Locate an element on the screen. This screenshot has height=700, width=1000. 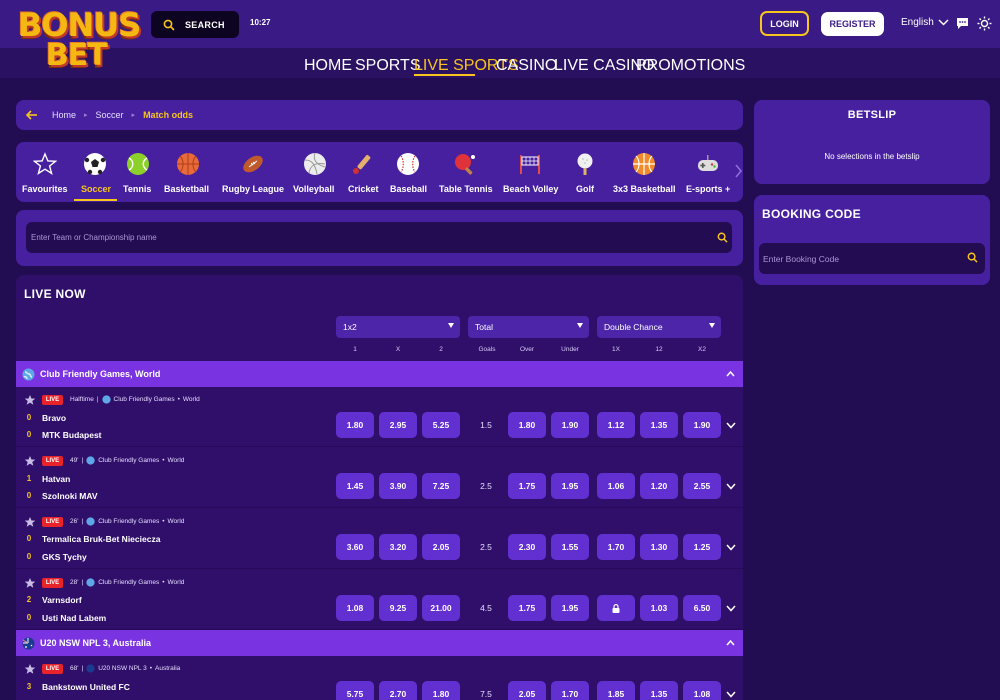
breadcrumb-soccer: Soccer is located at coordinates (110, 115).